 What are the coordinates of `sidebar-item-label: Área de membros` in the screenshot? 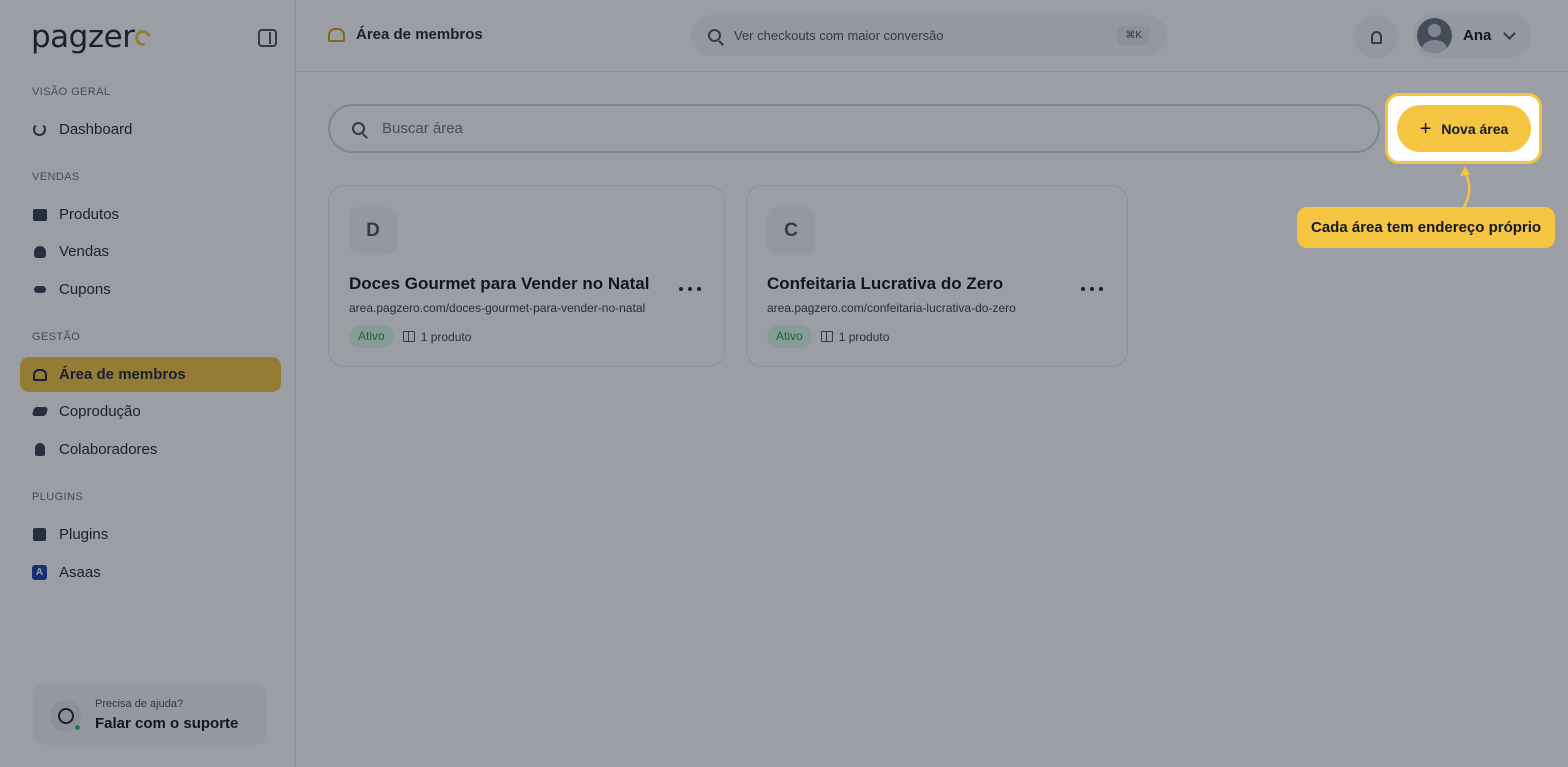 It's located at (122, 374).